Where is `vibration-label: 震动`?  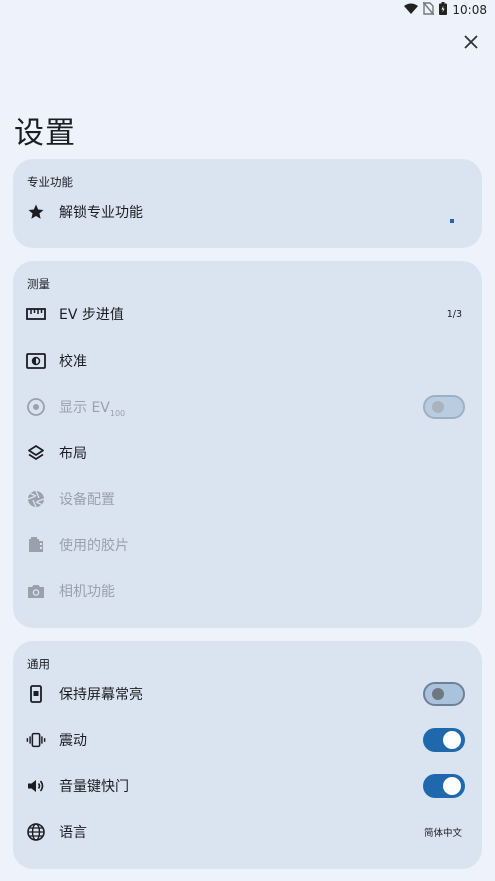 vibration-label: 震动 is located at coordinates (73, 741).